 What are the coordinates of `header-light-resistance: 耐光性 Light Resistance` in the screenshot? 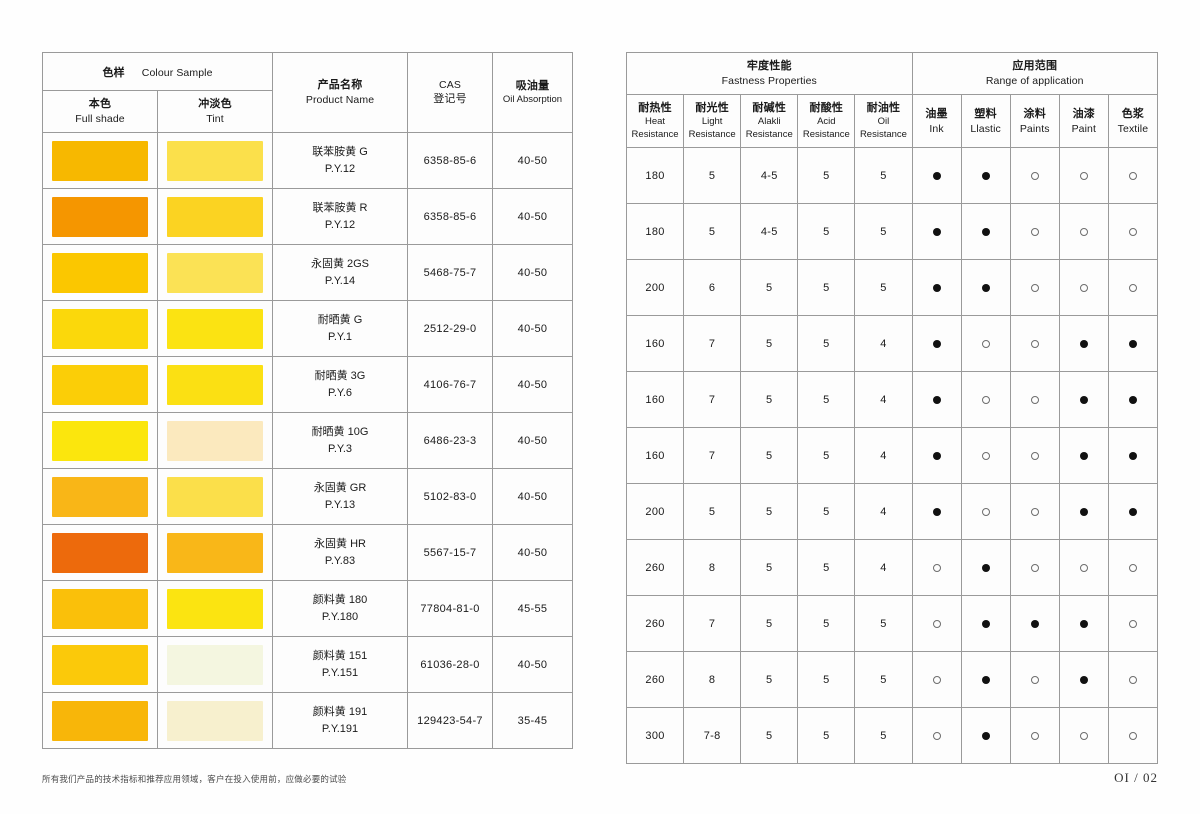 It's located at (712, 121).